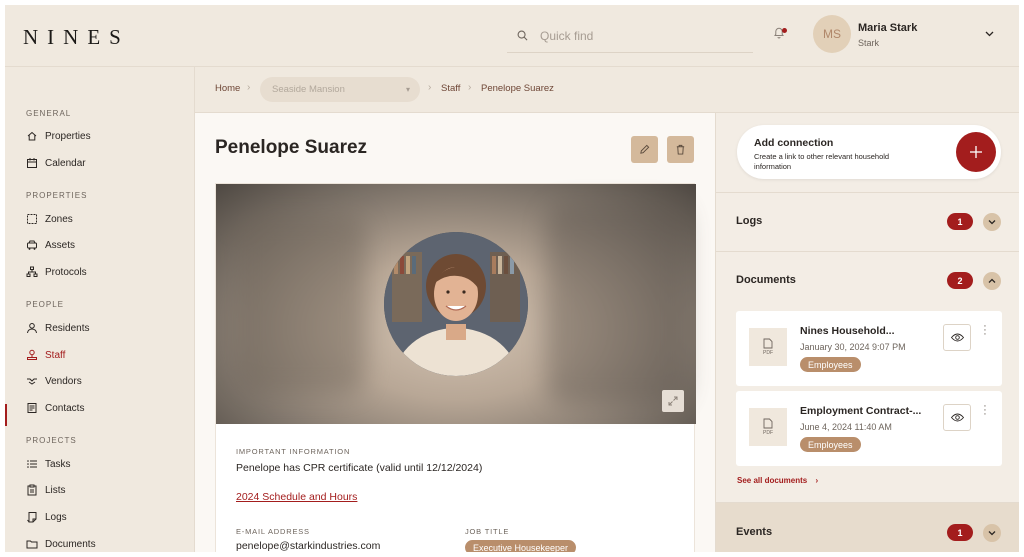 Image resolution: width=1024 pixels, height=557 pixels. What do you see at coordinates (32, 354) in the screenshot?
I see `staff-icon` at bounding box center [32, 354].